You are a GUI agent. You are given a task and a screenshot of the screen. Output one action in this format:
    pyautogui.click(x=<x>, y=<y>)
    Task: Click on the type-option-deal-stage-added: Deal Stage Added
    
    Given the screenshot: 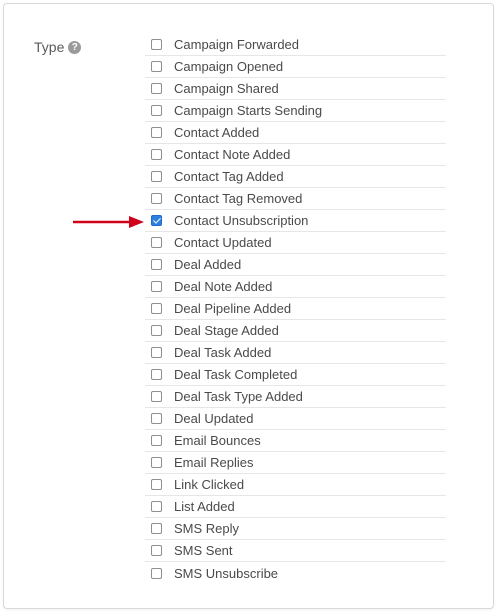 What is the action you would take?
    pyautogui.click(x=295, y=331)
    